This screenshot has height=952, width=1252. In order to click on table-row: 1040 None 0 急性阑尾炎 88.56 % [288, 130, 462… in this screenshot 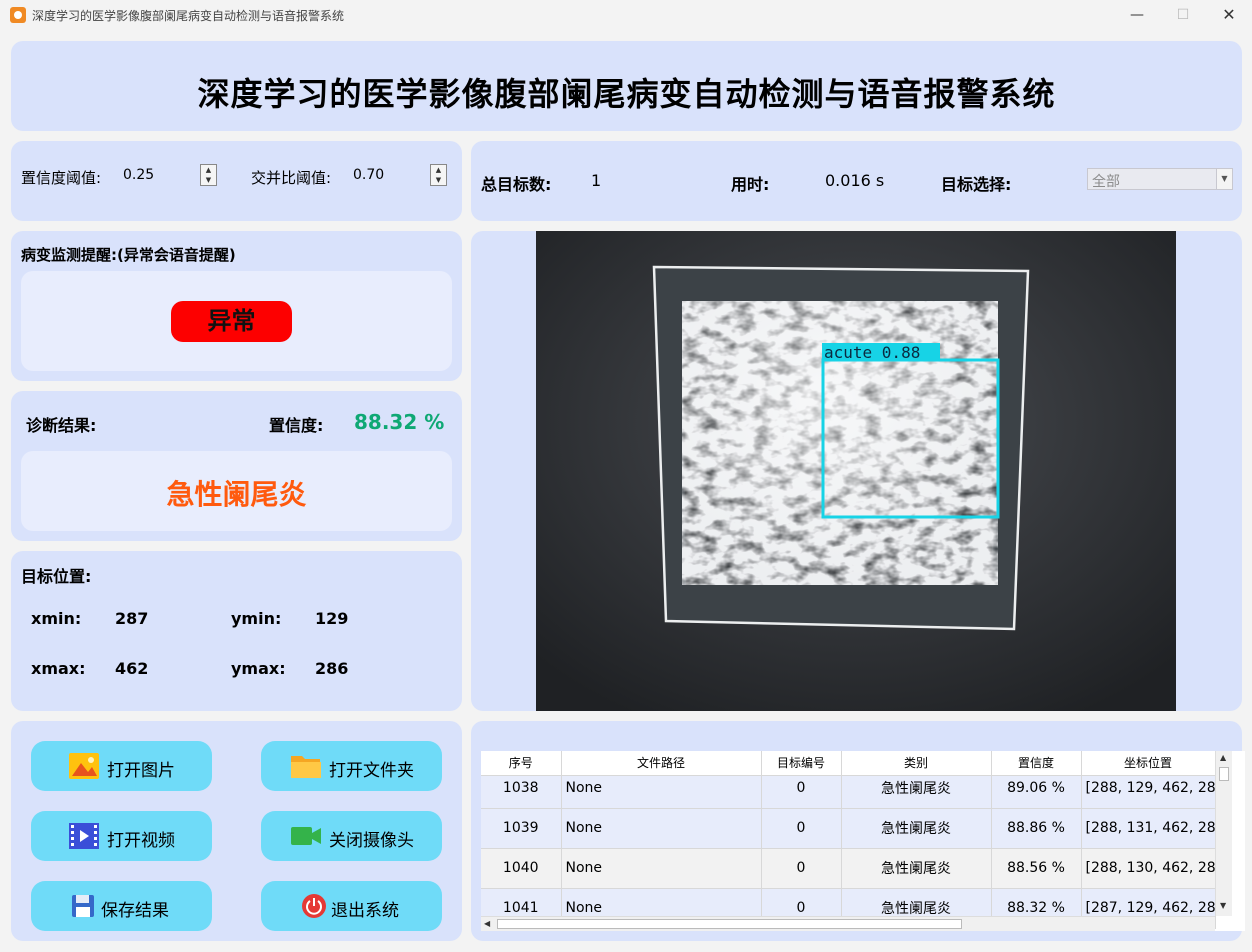, I will do `click(848, 868)`.